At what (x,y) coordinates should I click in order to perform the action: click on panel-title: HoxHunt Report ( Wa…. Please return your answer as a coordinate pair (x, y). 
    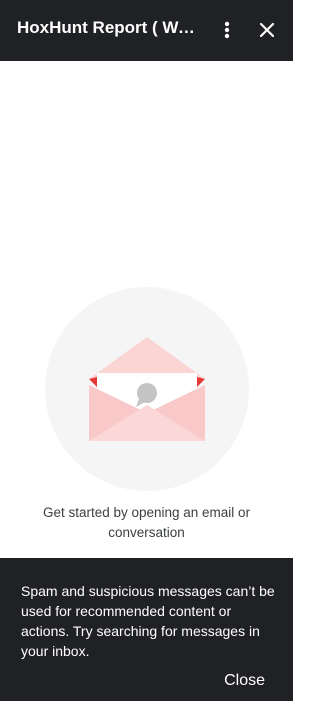
    Looking at the image, I should click on (109, 27).